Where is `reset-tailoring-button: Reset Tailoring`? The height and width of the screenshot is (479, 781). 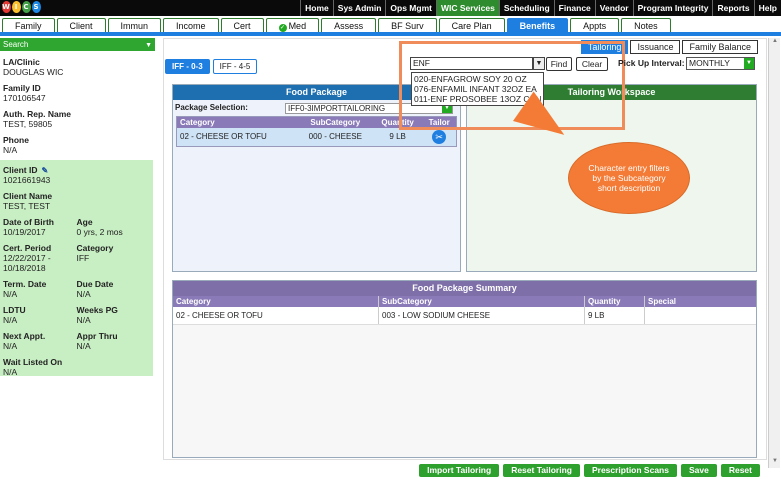
reset-tailoring-button: Reset Tailoring is located at coordinates (541, 470).